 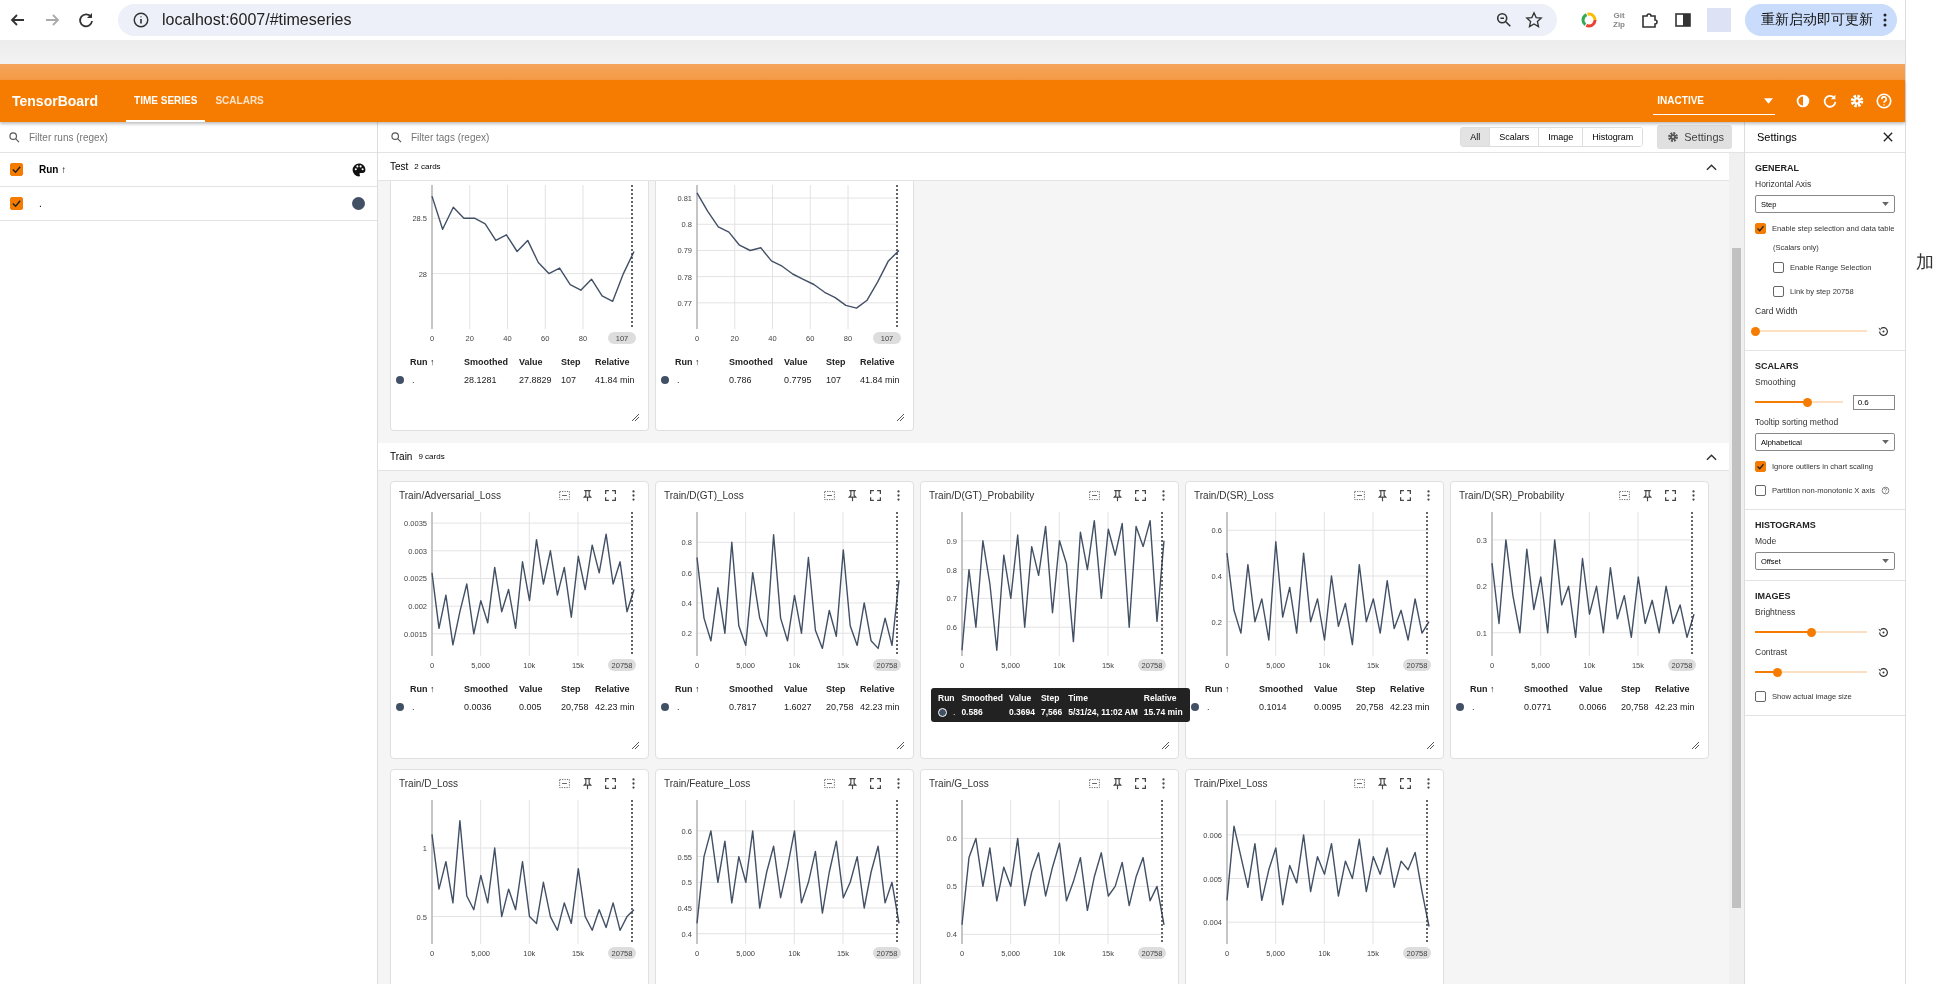 What do you see at coordinates (1504, 20) in the screenshot?
I see `zoom-icon` at bounding box center [1504, 20].